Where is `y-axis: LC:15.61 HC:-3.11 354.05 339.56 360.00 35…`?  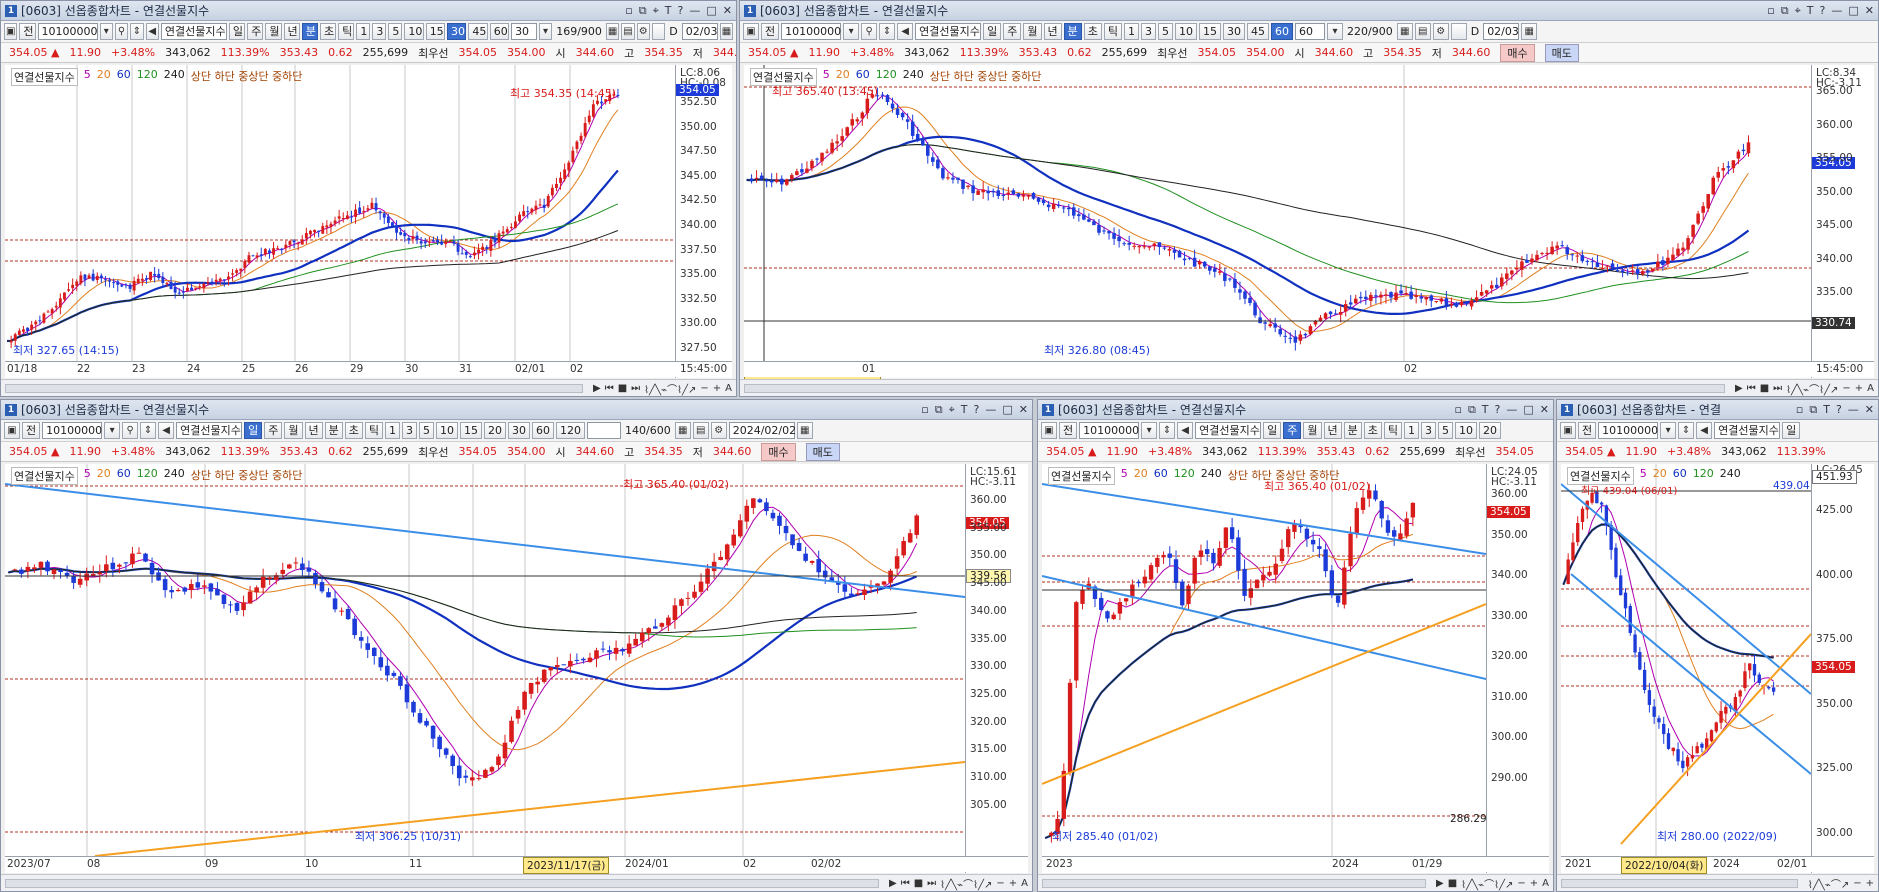 y-axis: LC:15.61 HC:-3.11 354.05 339.56 360.00 35… is located at coordinates (996, 668).